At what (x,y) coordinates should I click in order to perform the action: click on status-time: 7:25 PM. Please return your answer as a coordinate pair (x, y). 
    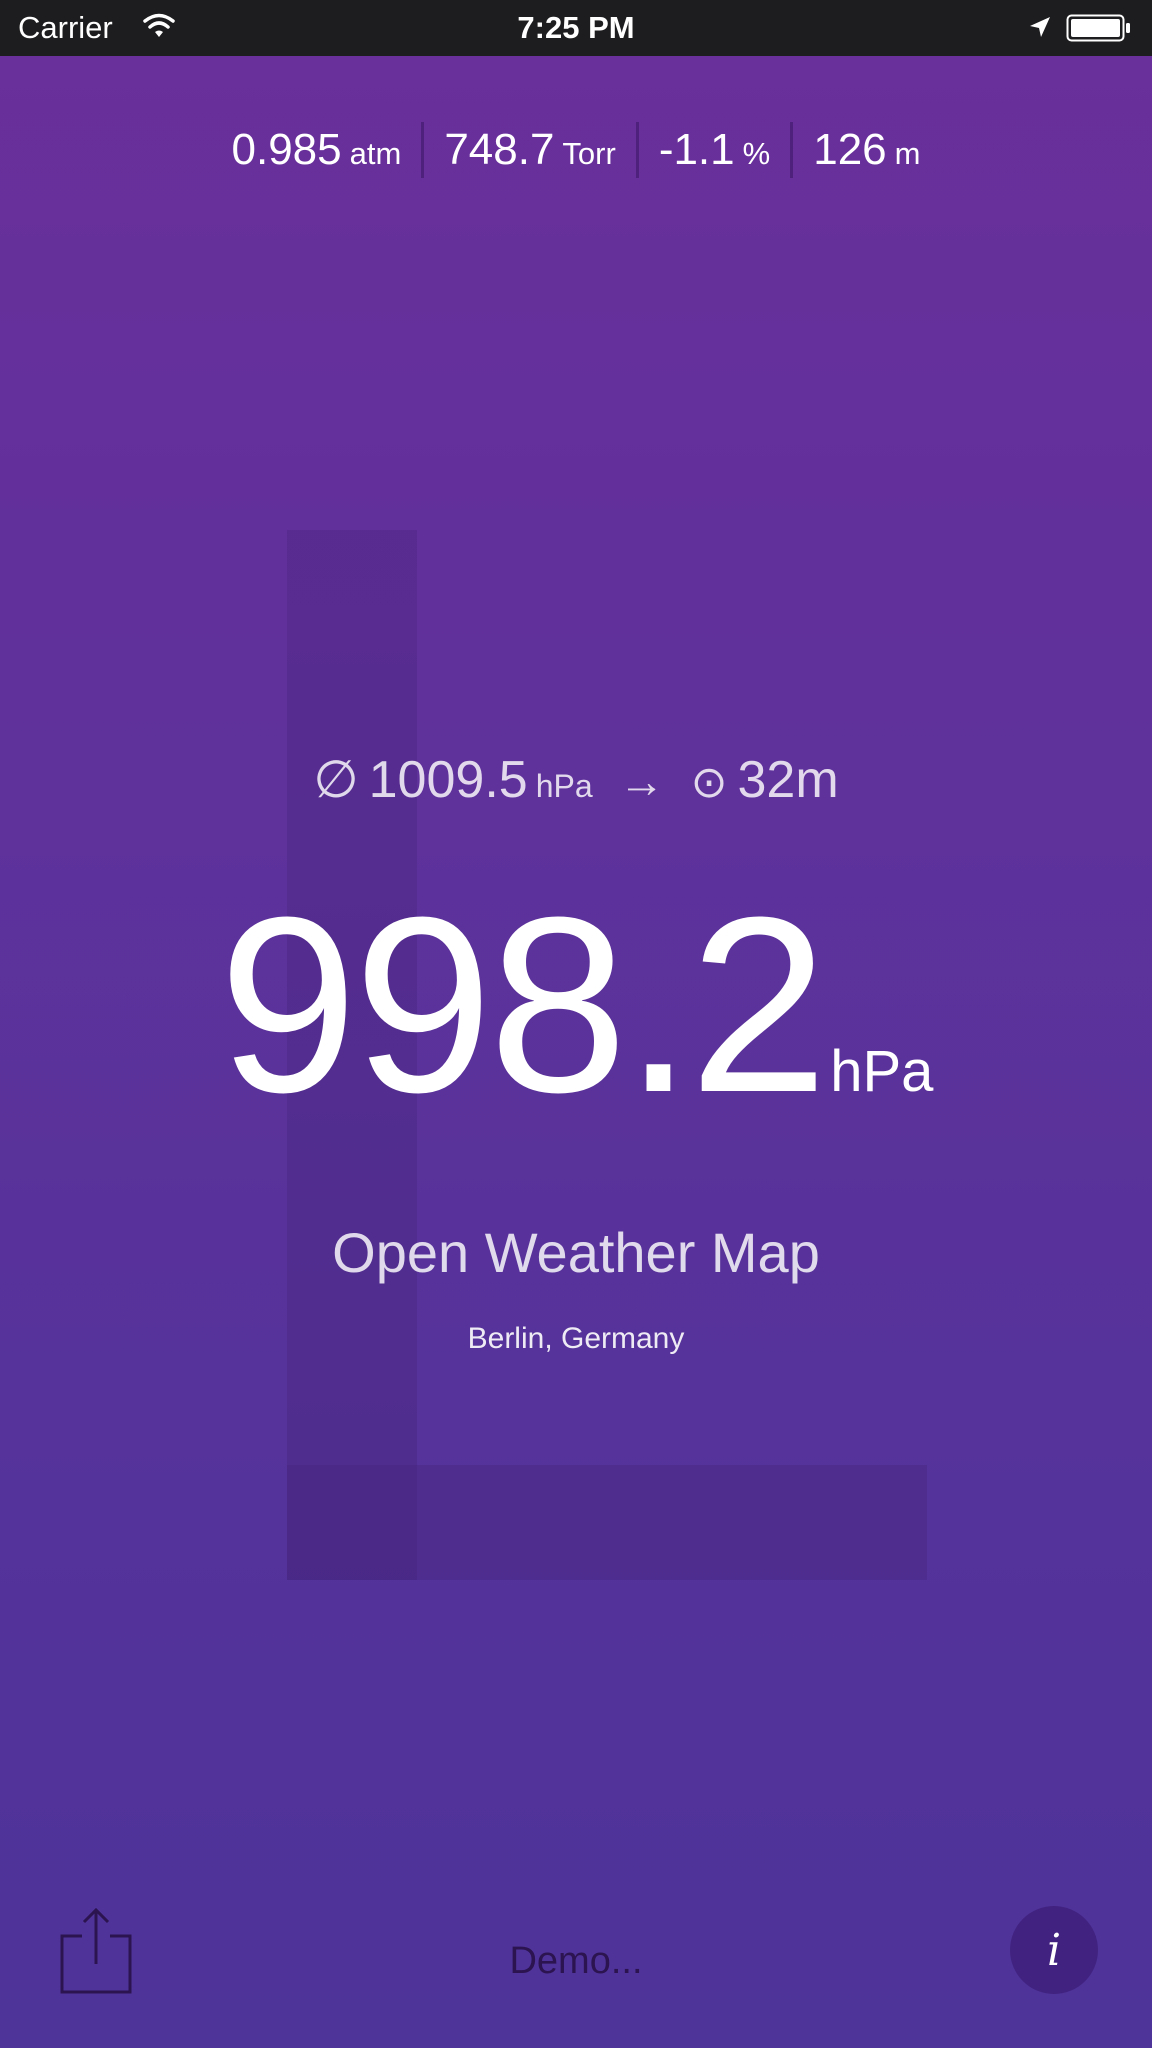
    Looking at the image, I should click on (576, 27).